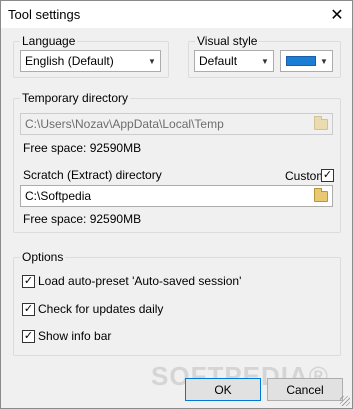  I want to click on close-icon: ✕, so click(337, 15).